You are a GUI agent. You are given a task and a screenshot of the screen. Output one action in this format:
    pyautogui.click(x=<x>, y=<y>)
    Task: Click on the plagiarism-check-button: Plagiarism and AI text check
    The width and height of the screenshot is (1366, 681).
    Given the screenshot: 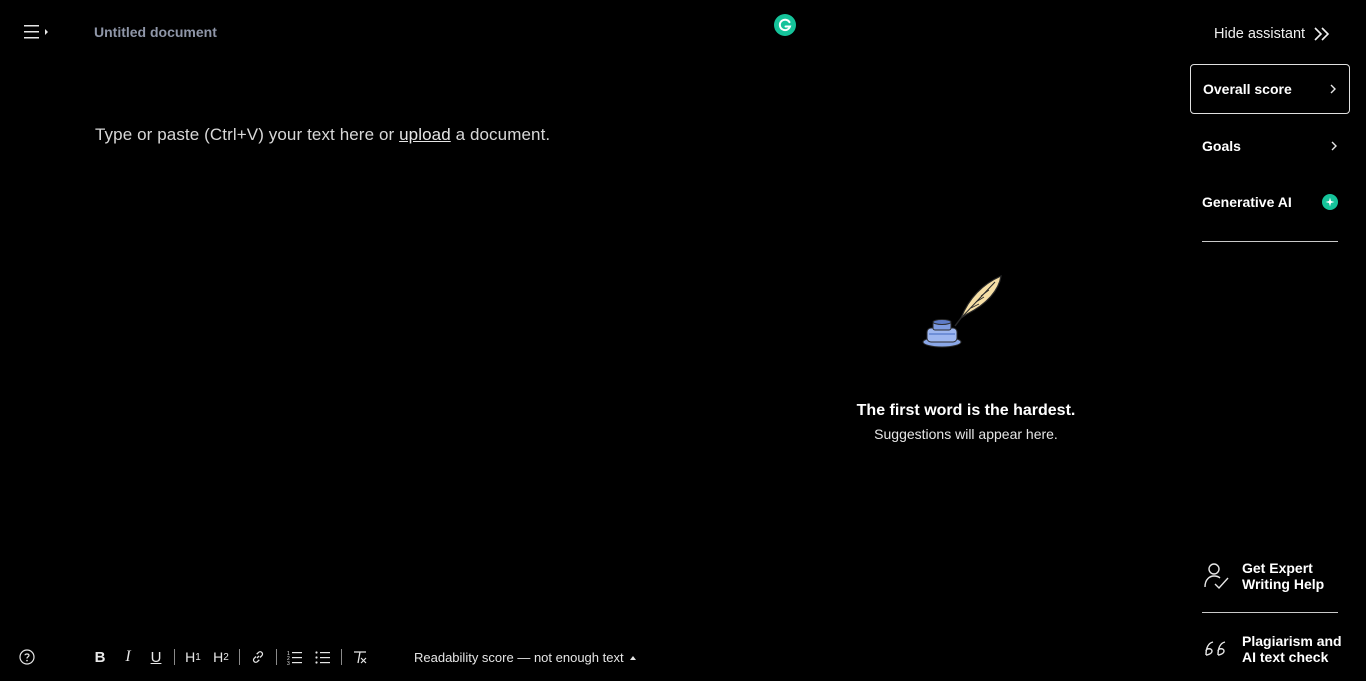 What is the action you would take?
    pyautogui.click(x=1277, y=649)
    